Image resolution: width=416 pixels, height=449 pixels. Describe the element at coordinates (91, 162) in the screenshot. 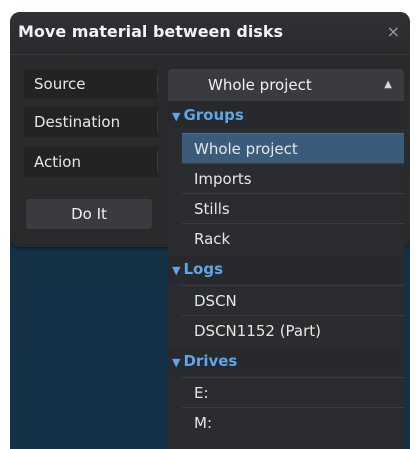

I see `action-label: Action` at that location.